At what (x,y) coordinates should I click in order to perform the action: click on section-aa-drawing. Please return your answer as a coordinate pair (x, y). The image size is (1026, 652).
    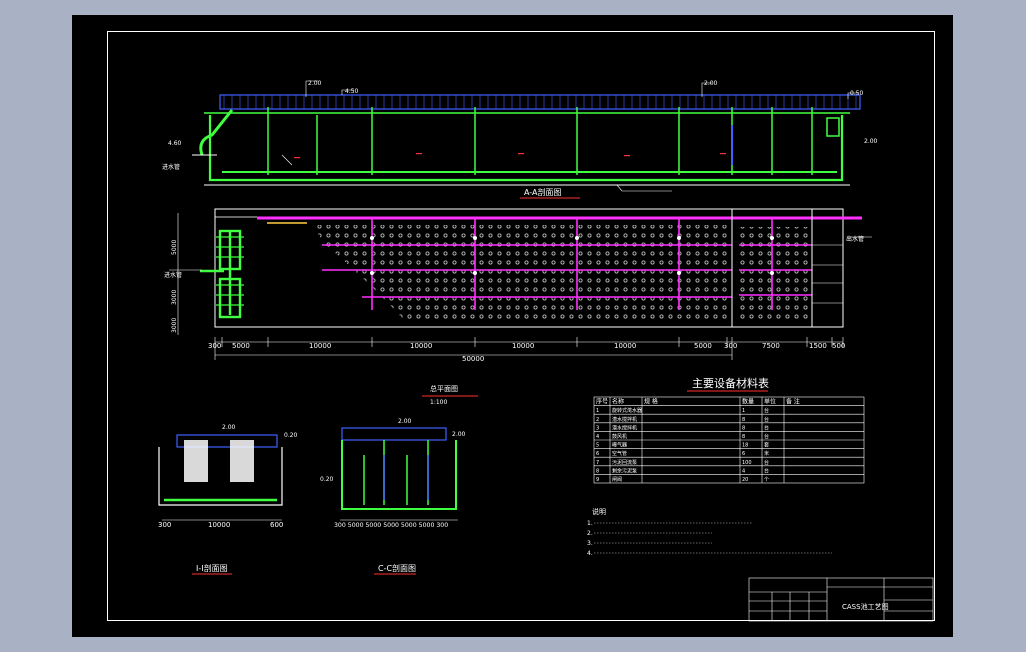
    Looking at the image, I should click on (526, 136).